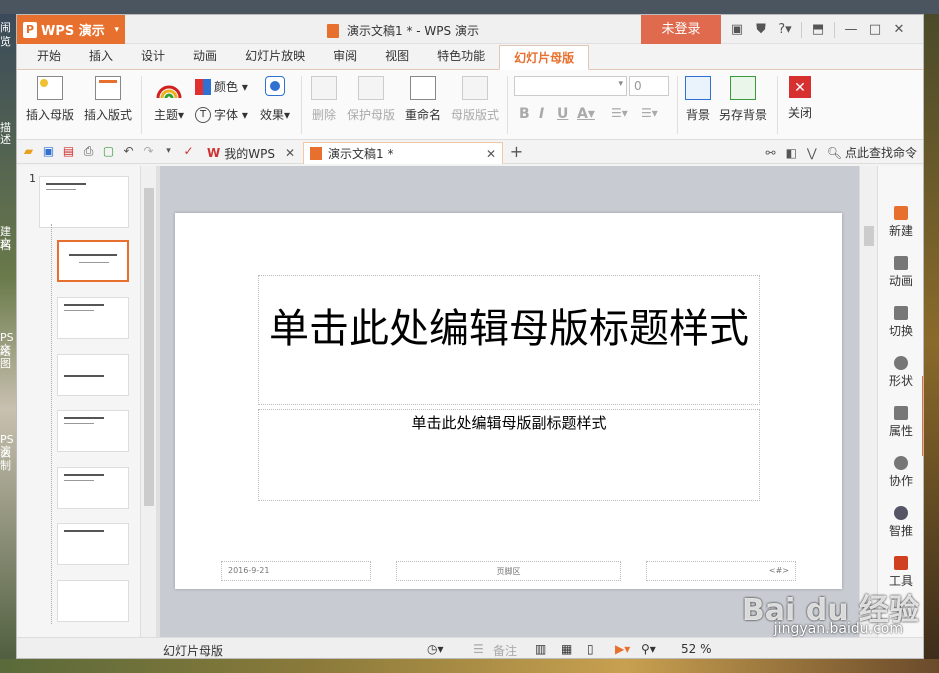 The width and height of the screenshot is (939, 673). I want to click on side-new-button: 新建, so click(900, 222).